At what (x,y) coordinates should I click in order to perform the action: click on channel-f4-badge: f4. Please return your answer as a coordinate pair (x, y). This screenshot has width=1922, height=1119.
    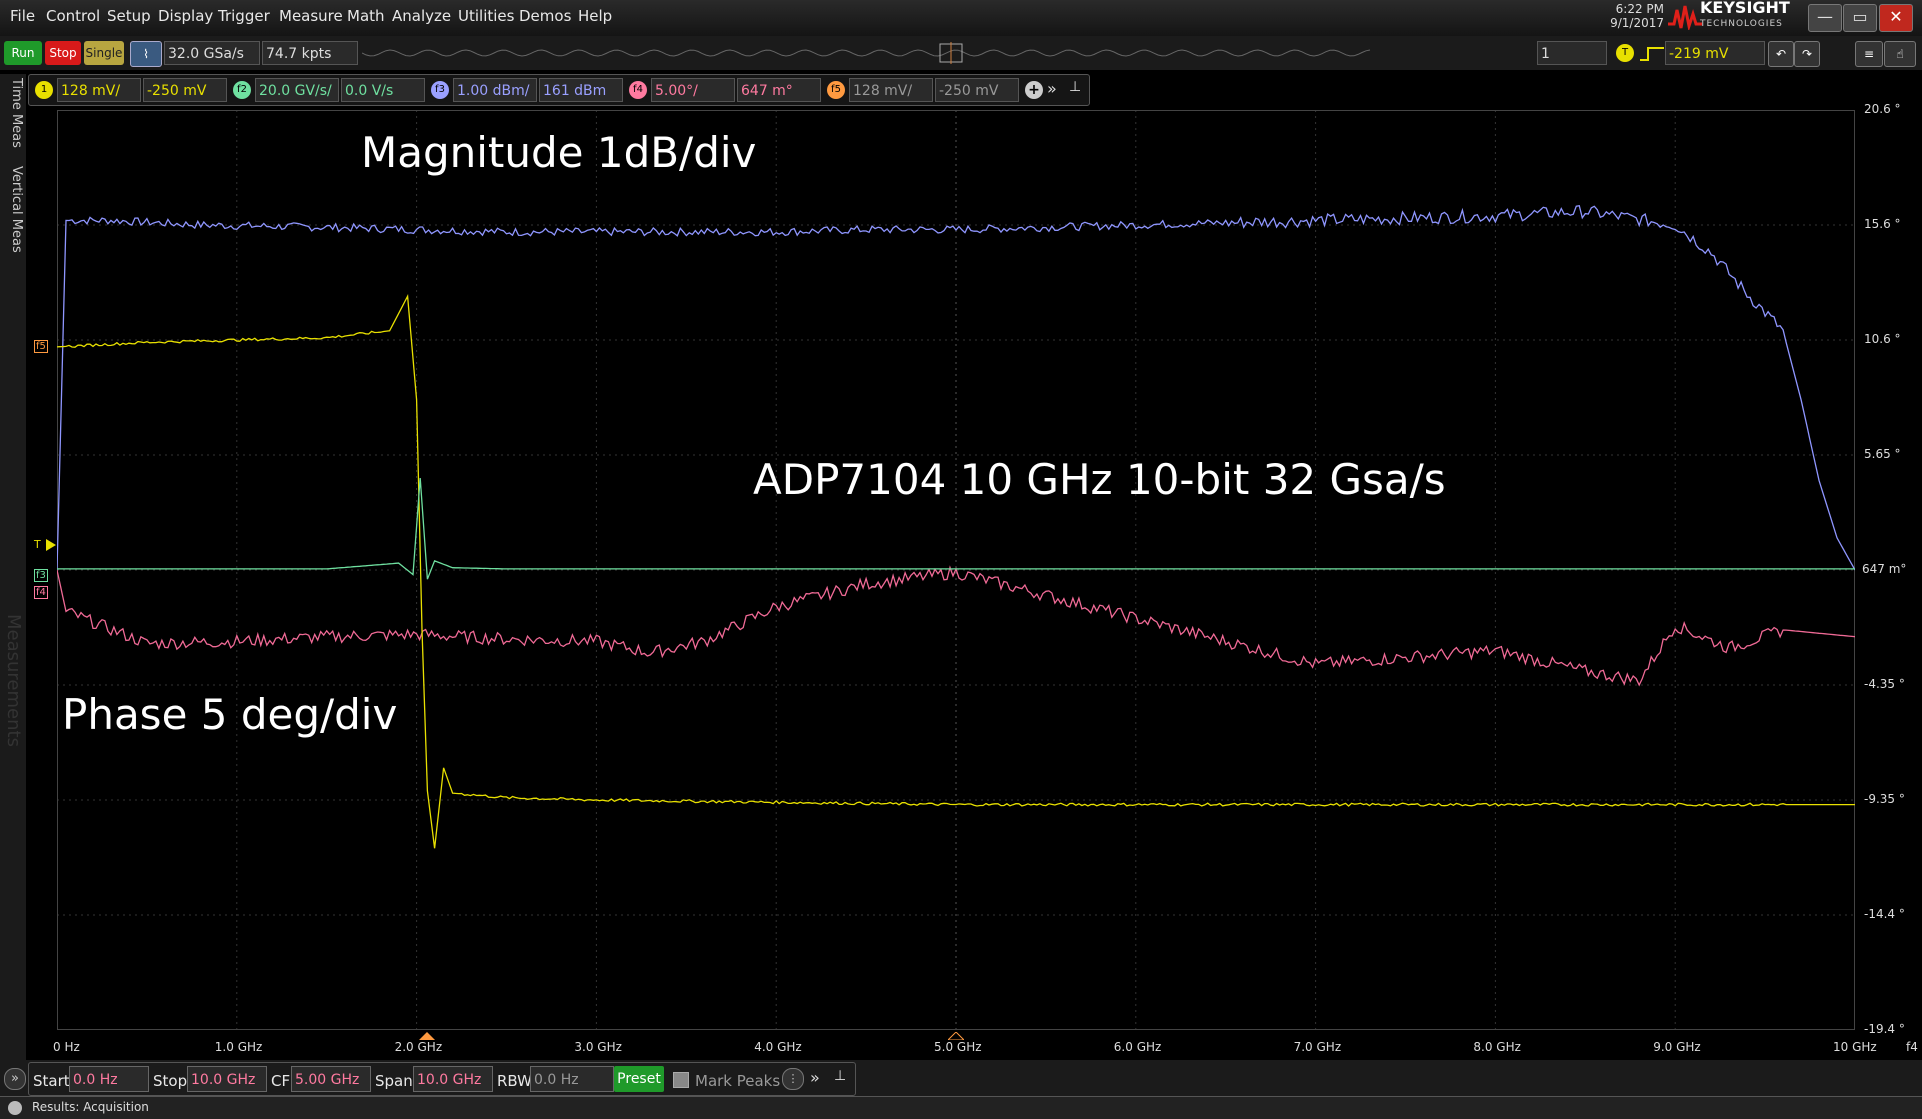
    Looking at the image, I should click on (638, 90).